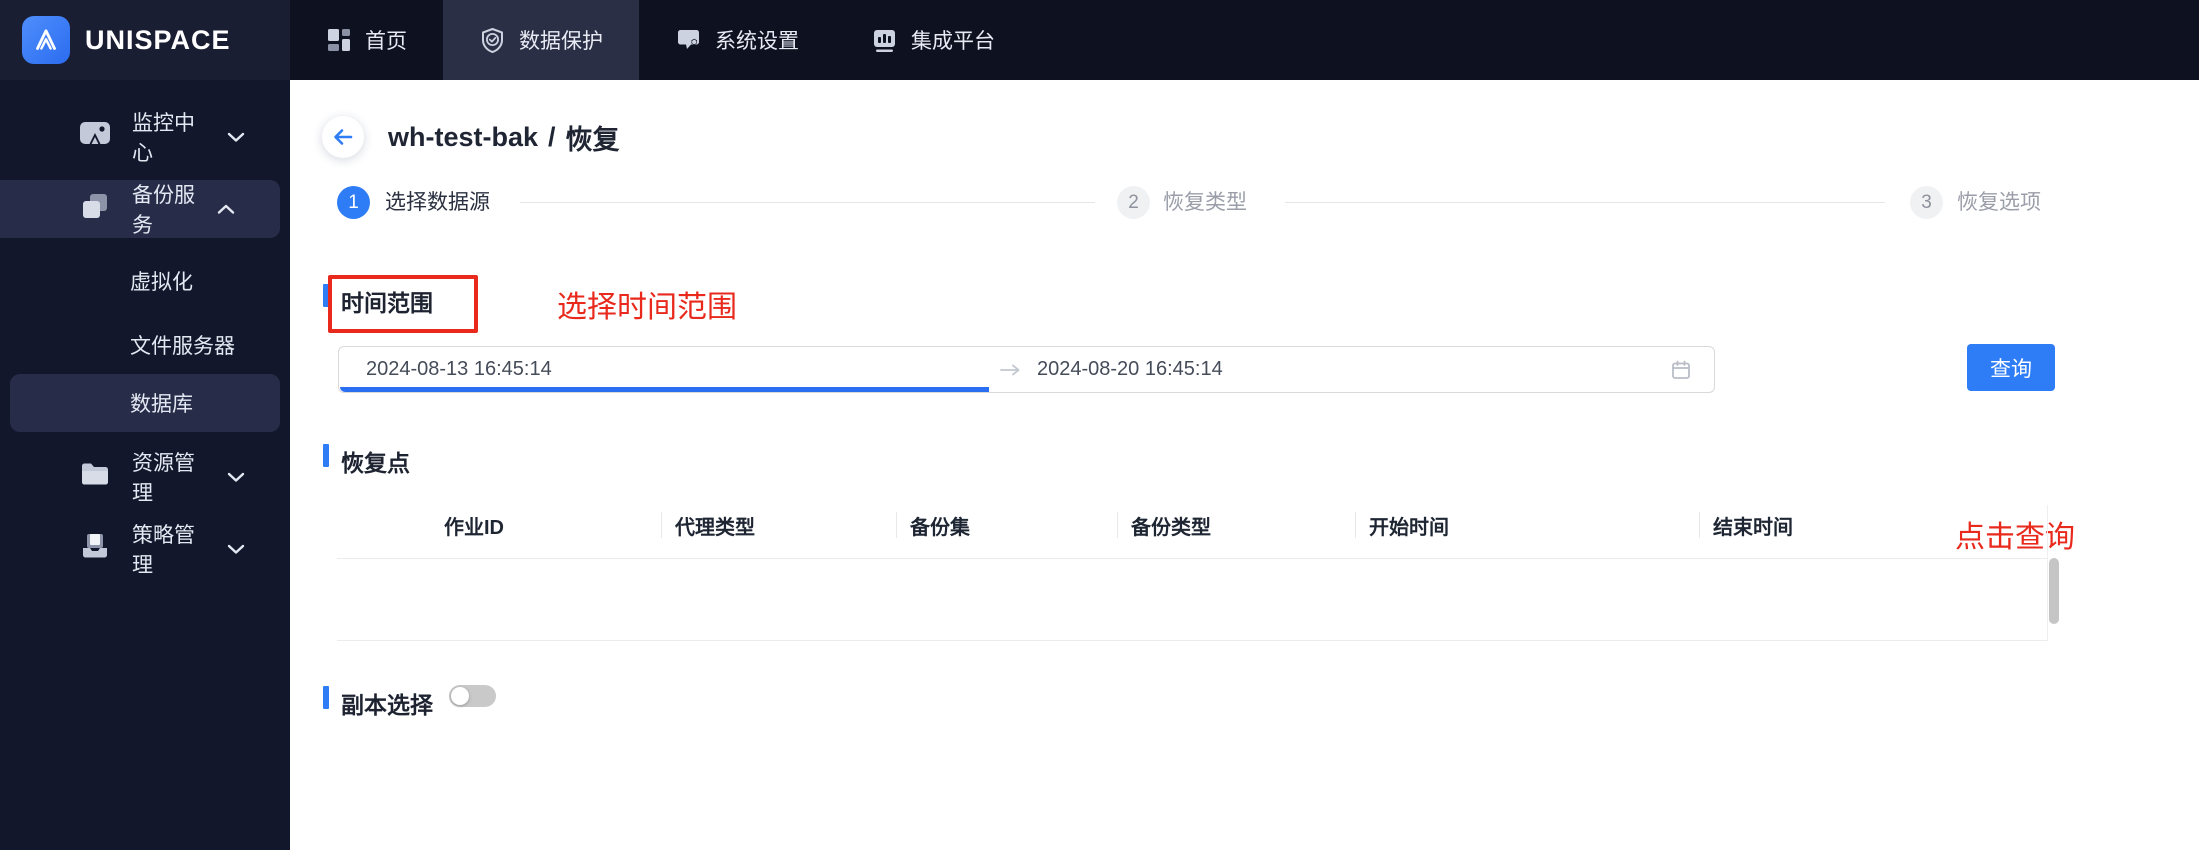  Describe the element at coordinates (664, 389) in the screenshot. I see `active-field-underline` at that location.